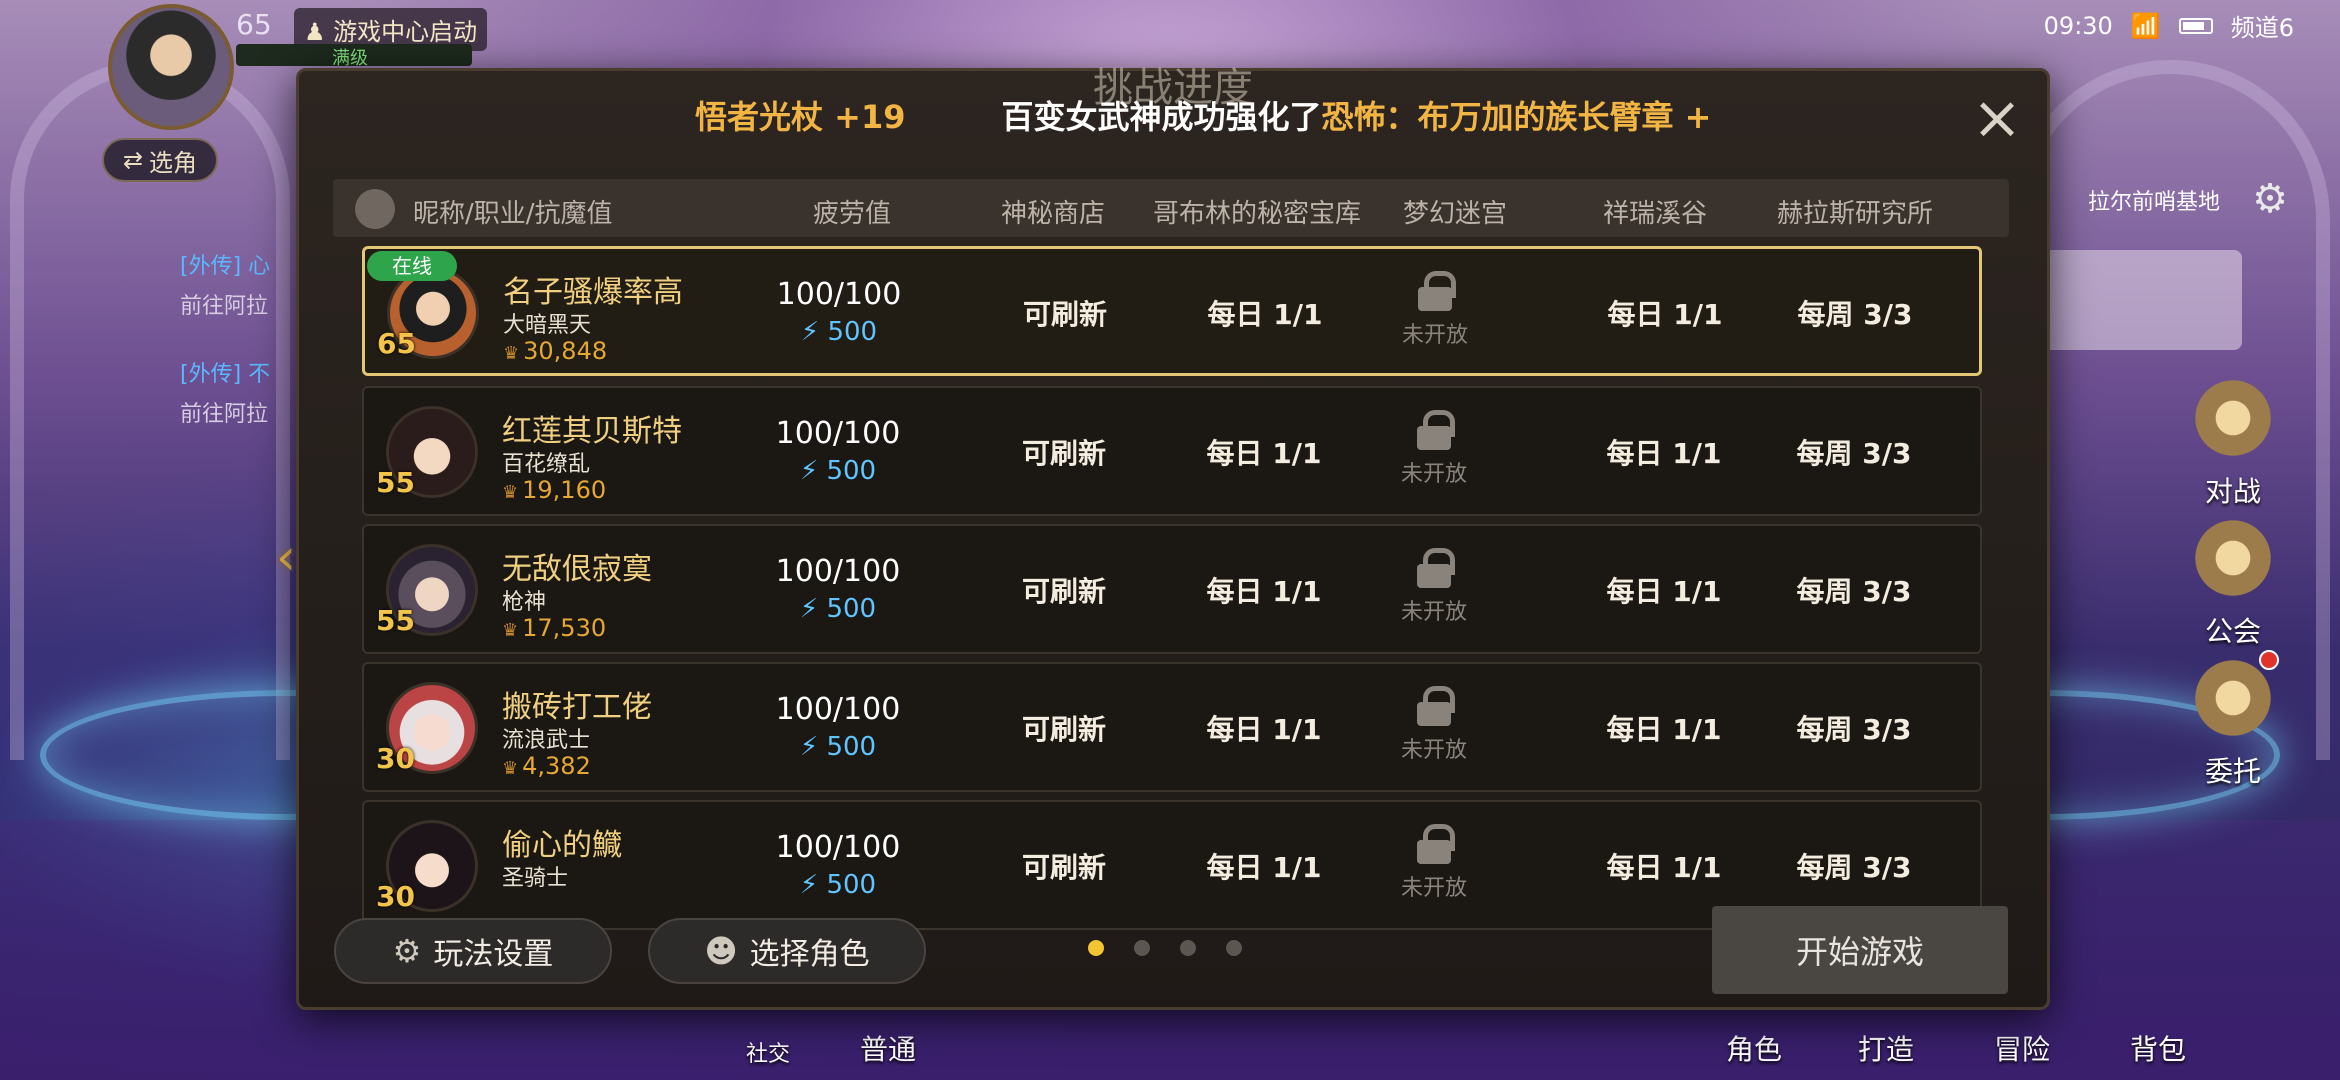 The height and width of the screenshot is (1080, 2340). What do you see at coordinates (2158, 1048) in the screenshot?
I see `nav-bag: 背包` at bounding box center [2158, 1048].